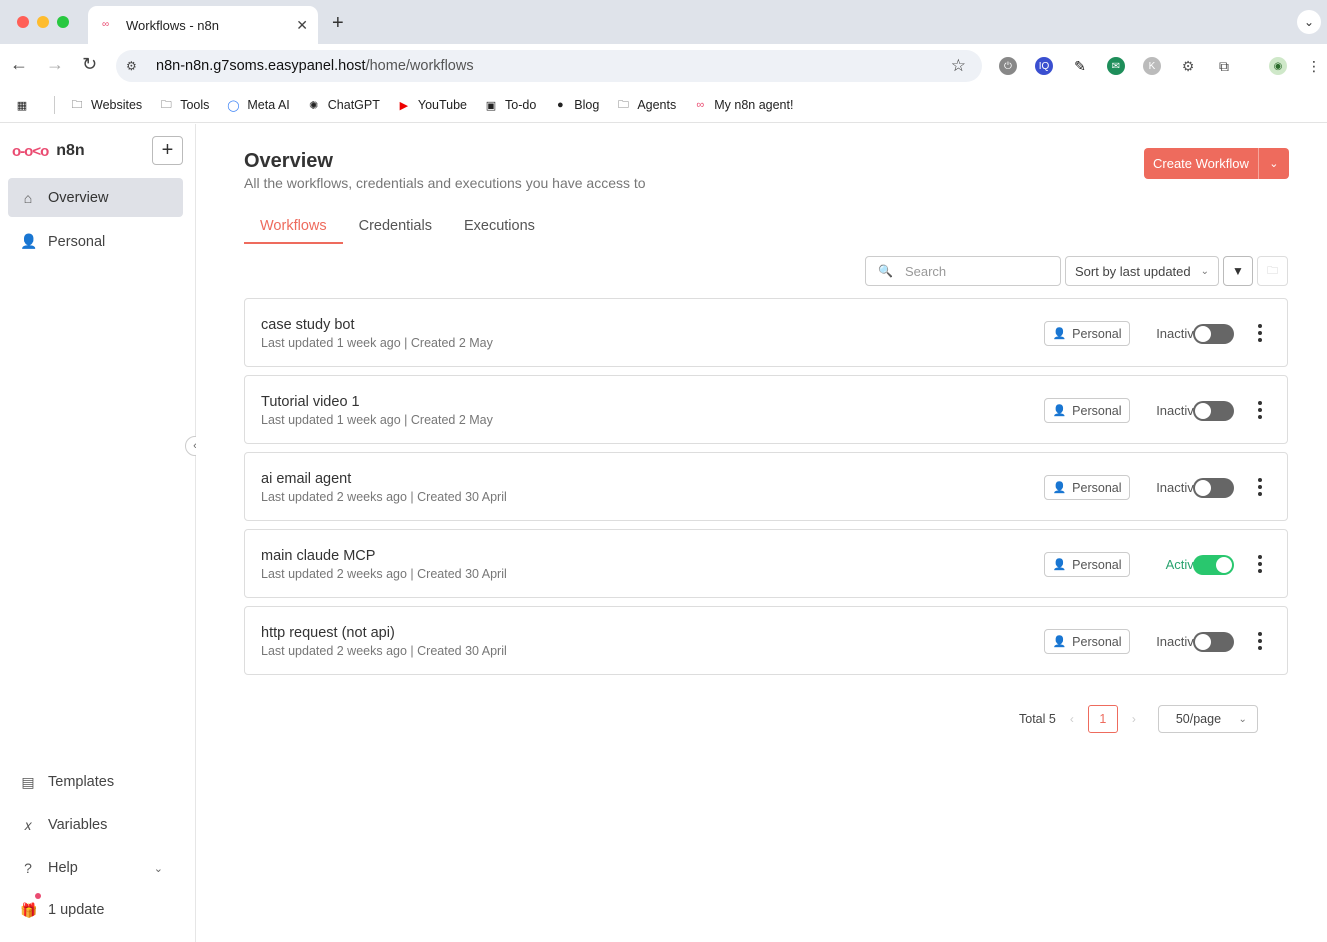 This screenshot has width=1327, height=942. What do you see at coordinates (1134, 719) in the screenshot?
I see `next-page-icon: ›` at bounding box center [1134, 719].